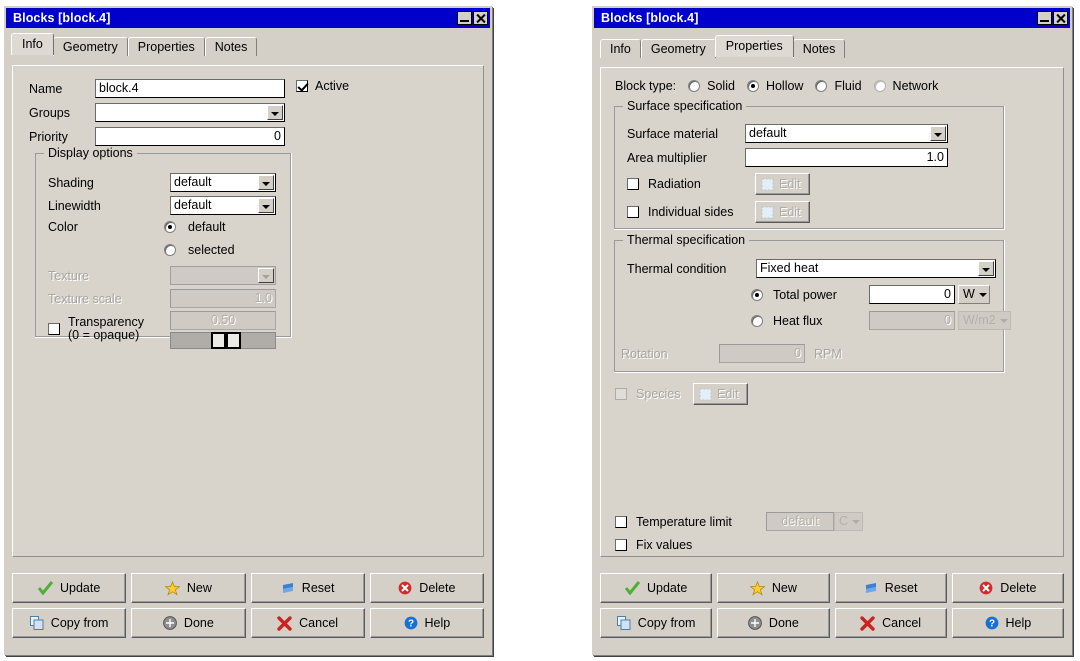 The image size is (1080, 661). What do you see at coordinates (633, 212) in the screenshot?
I see `individual-sides-checkbox` at bounding box center [633, 212].